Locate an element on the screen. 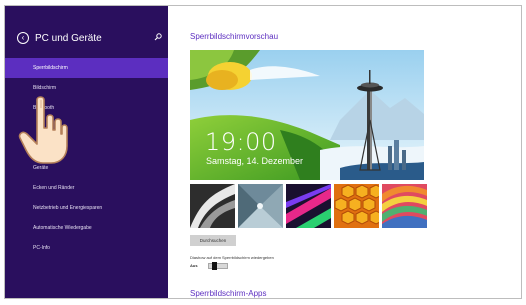 This screenshot has height=305, width=526. back-arrow-icon: ‹ is located at coordinates (23, 38).